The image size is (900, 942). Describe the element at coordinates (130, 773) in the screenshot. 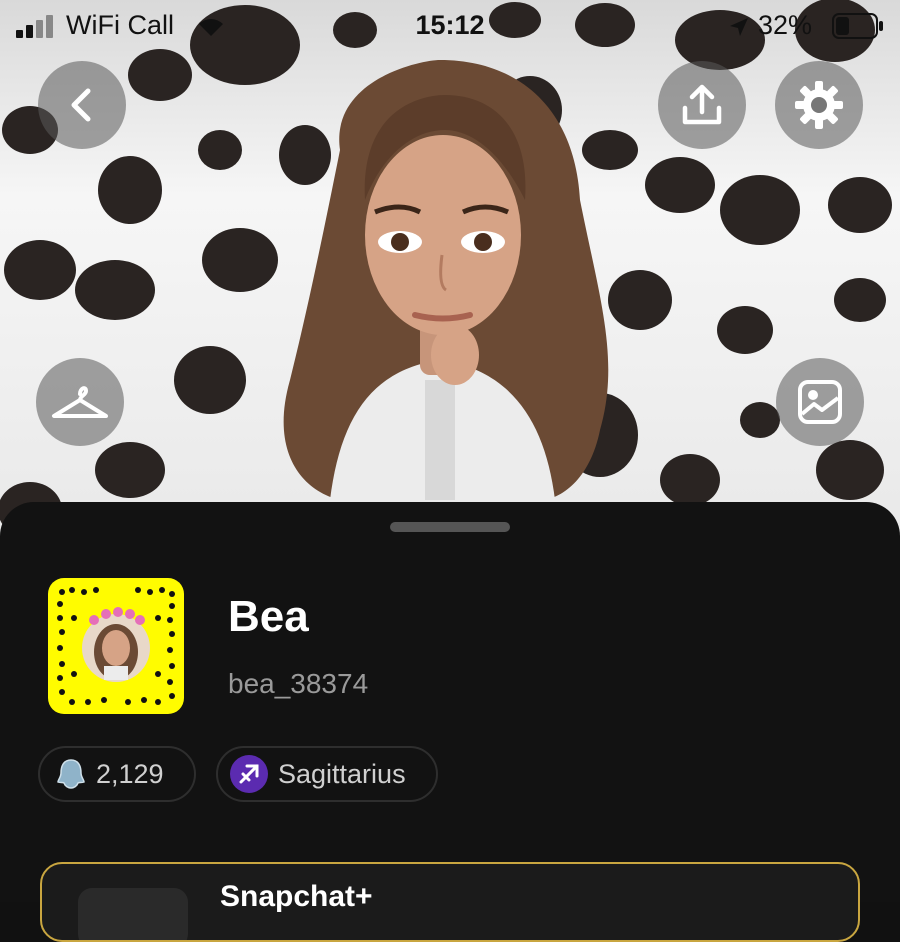

I see `snapscore-value: 2,129` at that location.